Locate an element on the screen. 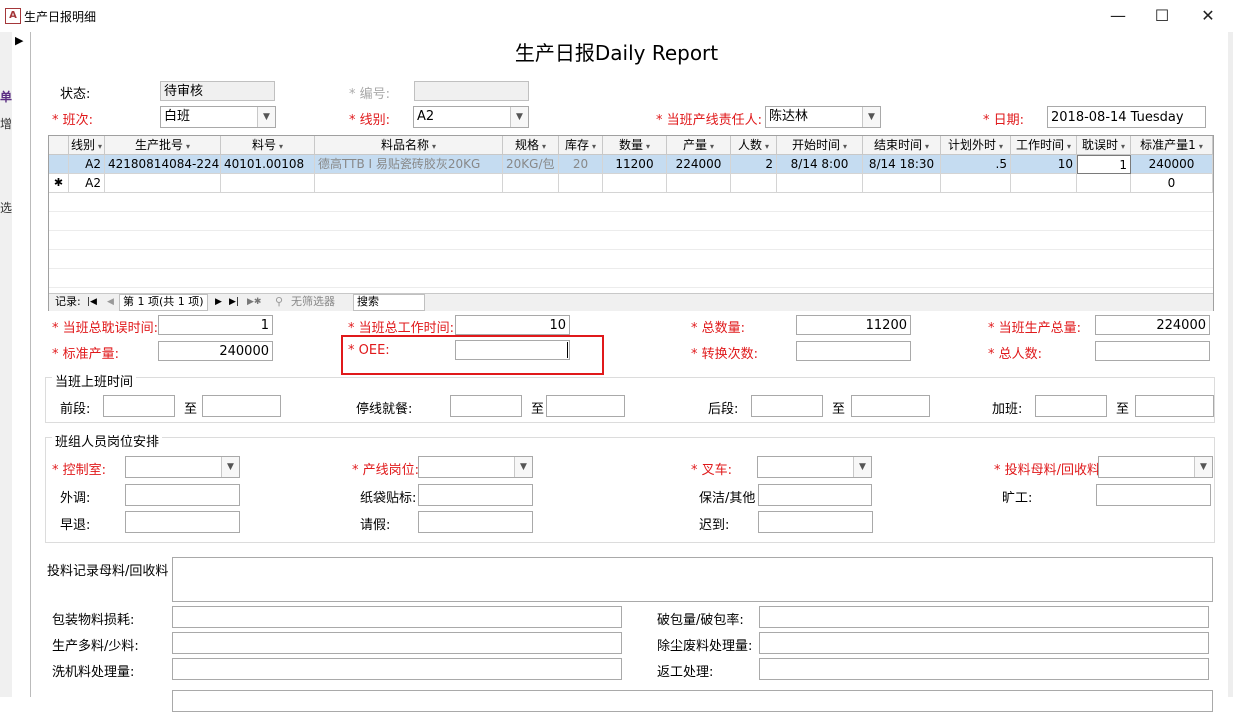 The image size is (1233, 712). table-cell: 40101.00108 is located at coordinates (268, 164).